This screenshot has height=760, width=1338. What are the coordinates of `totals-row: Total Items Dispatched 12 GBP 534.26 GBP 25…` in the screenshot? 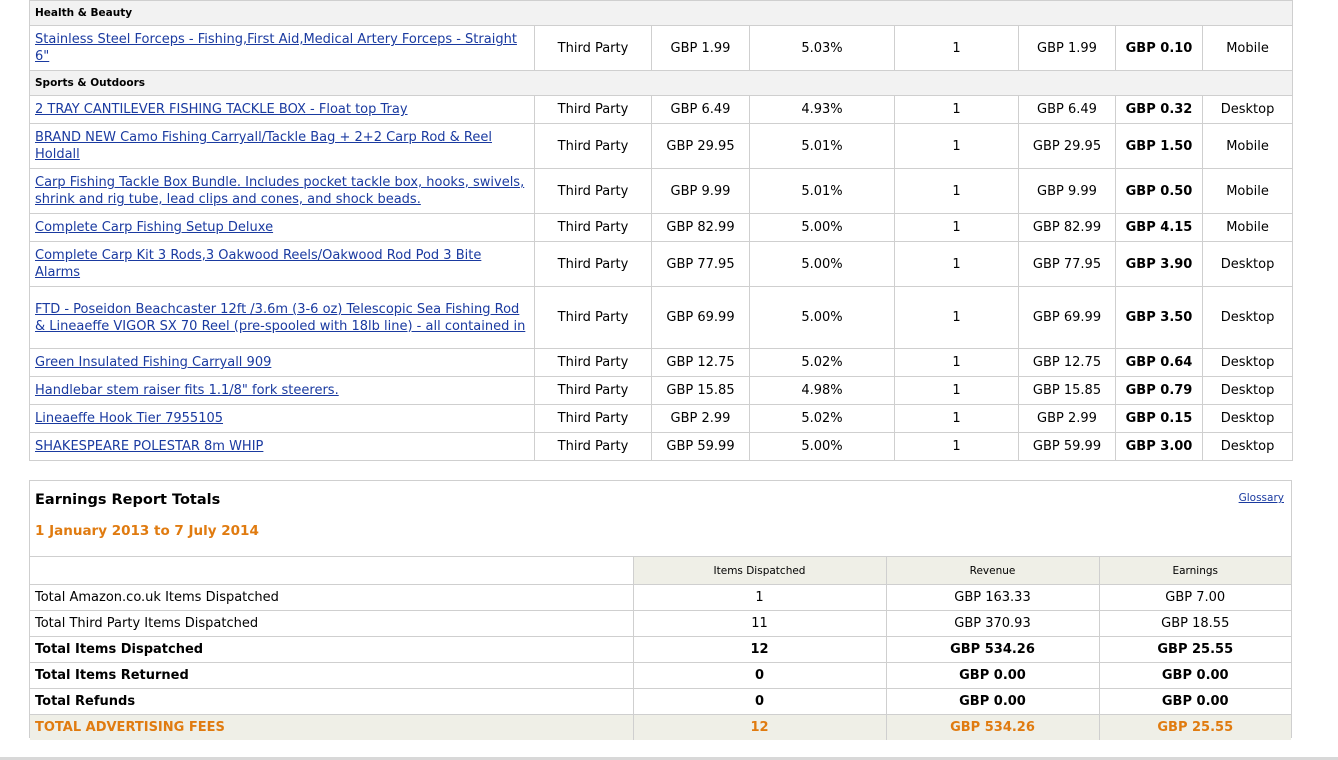 It's located at (660, 649).